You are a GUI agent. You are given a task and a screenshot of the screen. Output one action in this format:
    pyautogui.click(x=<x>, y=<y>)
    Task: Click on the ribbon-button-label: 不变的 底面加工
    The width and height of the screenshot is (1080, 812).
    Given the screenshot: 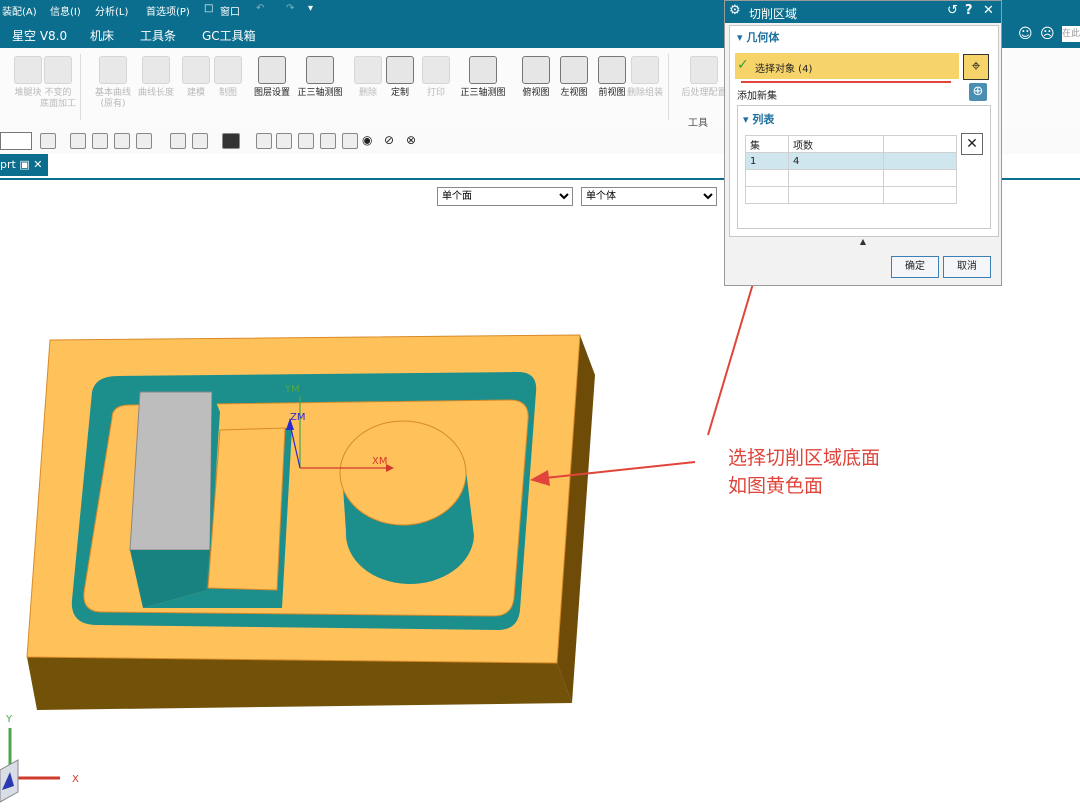 What is the action you would take?
    pyautogui.click(x=57, y=98)
    